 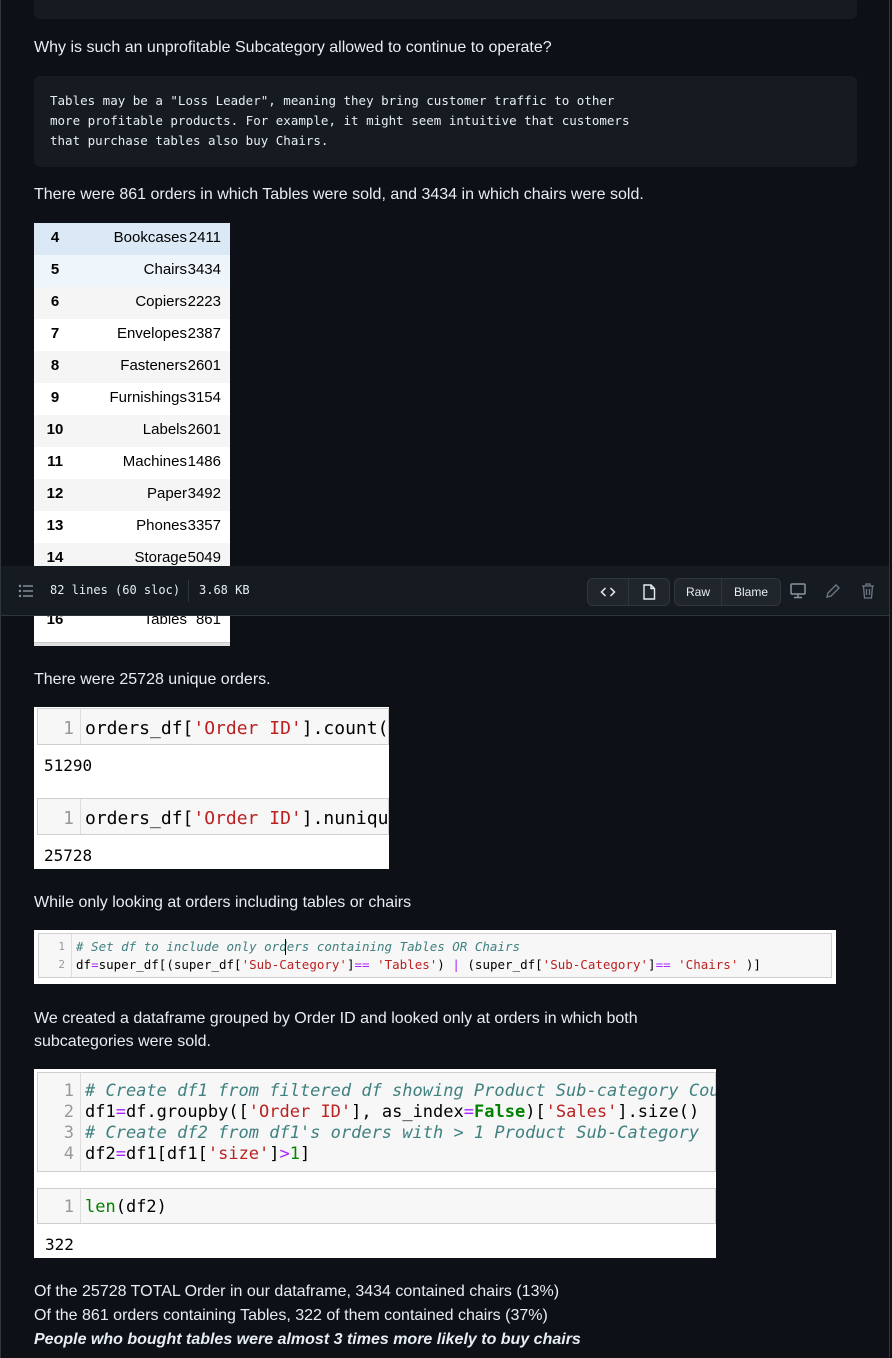 What do you see at coordinates (100, 1154) in the screenshot?
I see `code-token: df2` at bounding box center [100, 1154].